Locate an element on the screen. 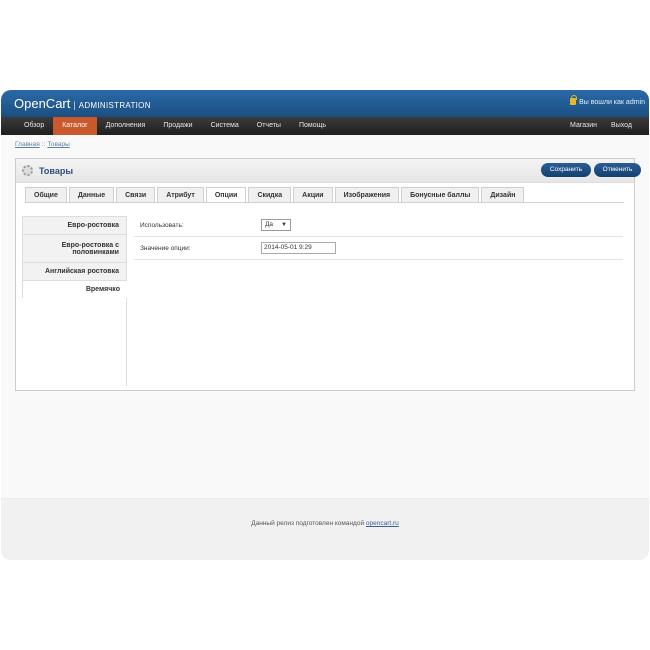 The image size is (650, 650). tab-attribute: Атрибут is located at coordinates (180, 194).